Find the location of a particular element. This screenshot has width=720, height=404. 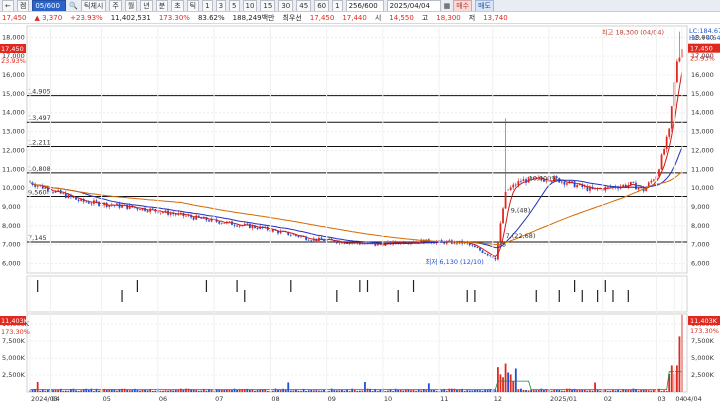

left-price-label: 14,000 is located at coordinates (13, 113).